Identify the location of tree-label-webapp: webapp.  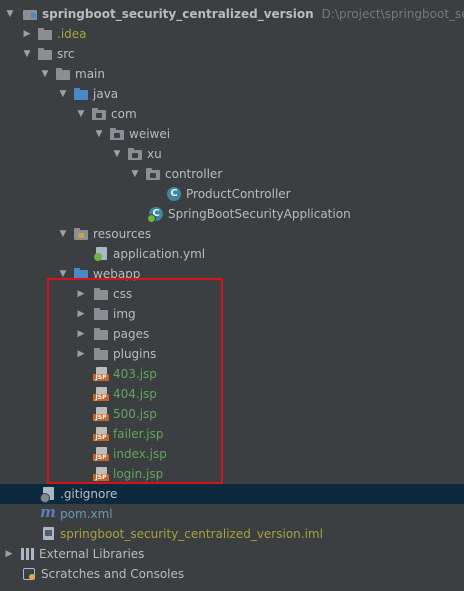
(117, 274).